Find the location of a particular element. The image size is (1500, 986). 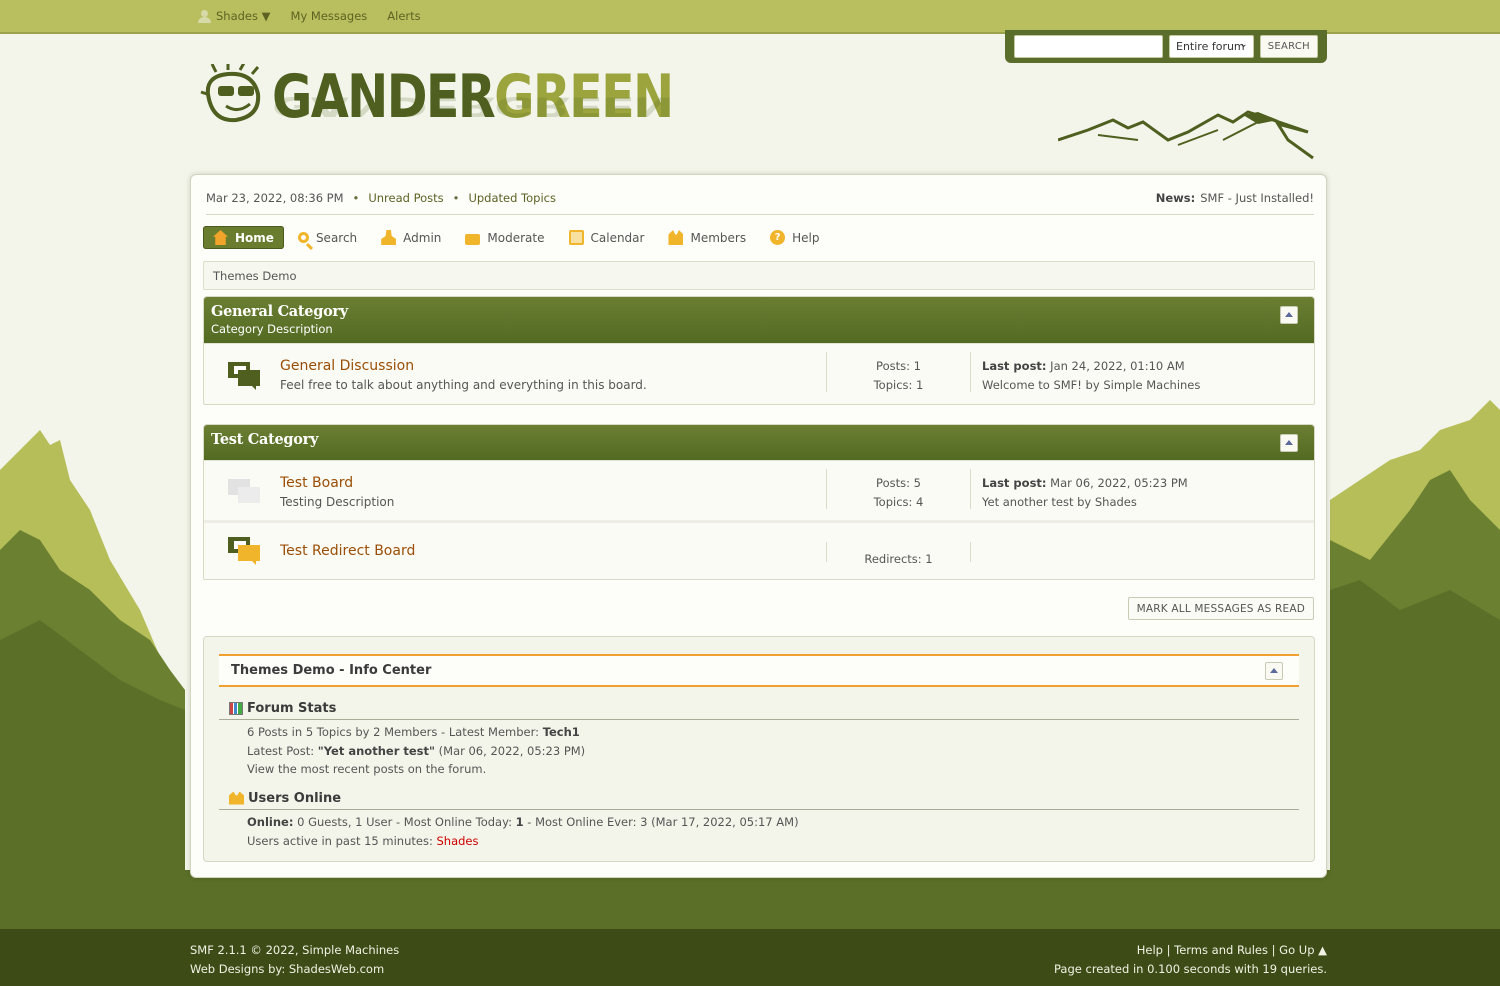

go-up-link: Go Up ▲ is located at coordinates (1303, 950).